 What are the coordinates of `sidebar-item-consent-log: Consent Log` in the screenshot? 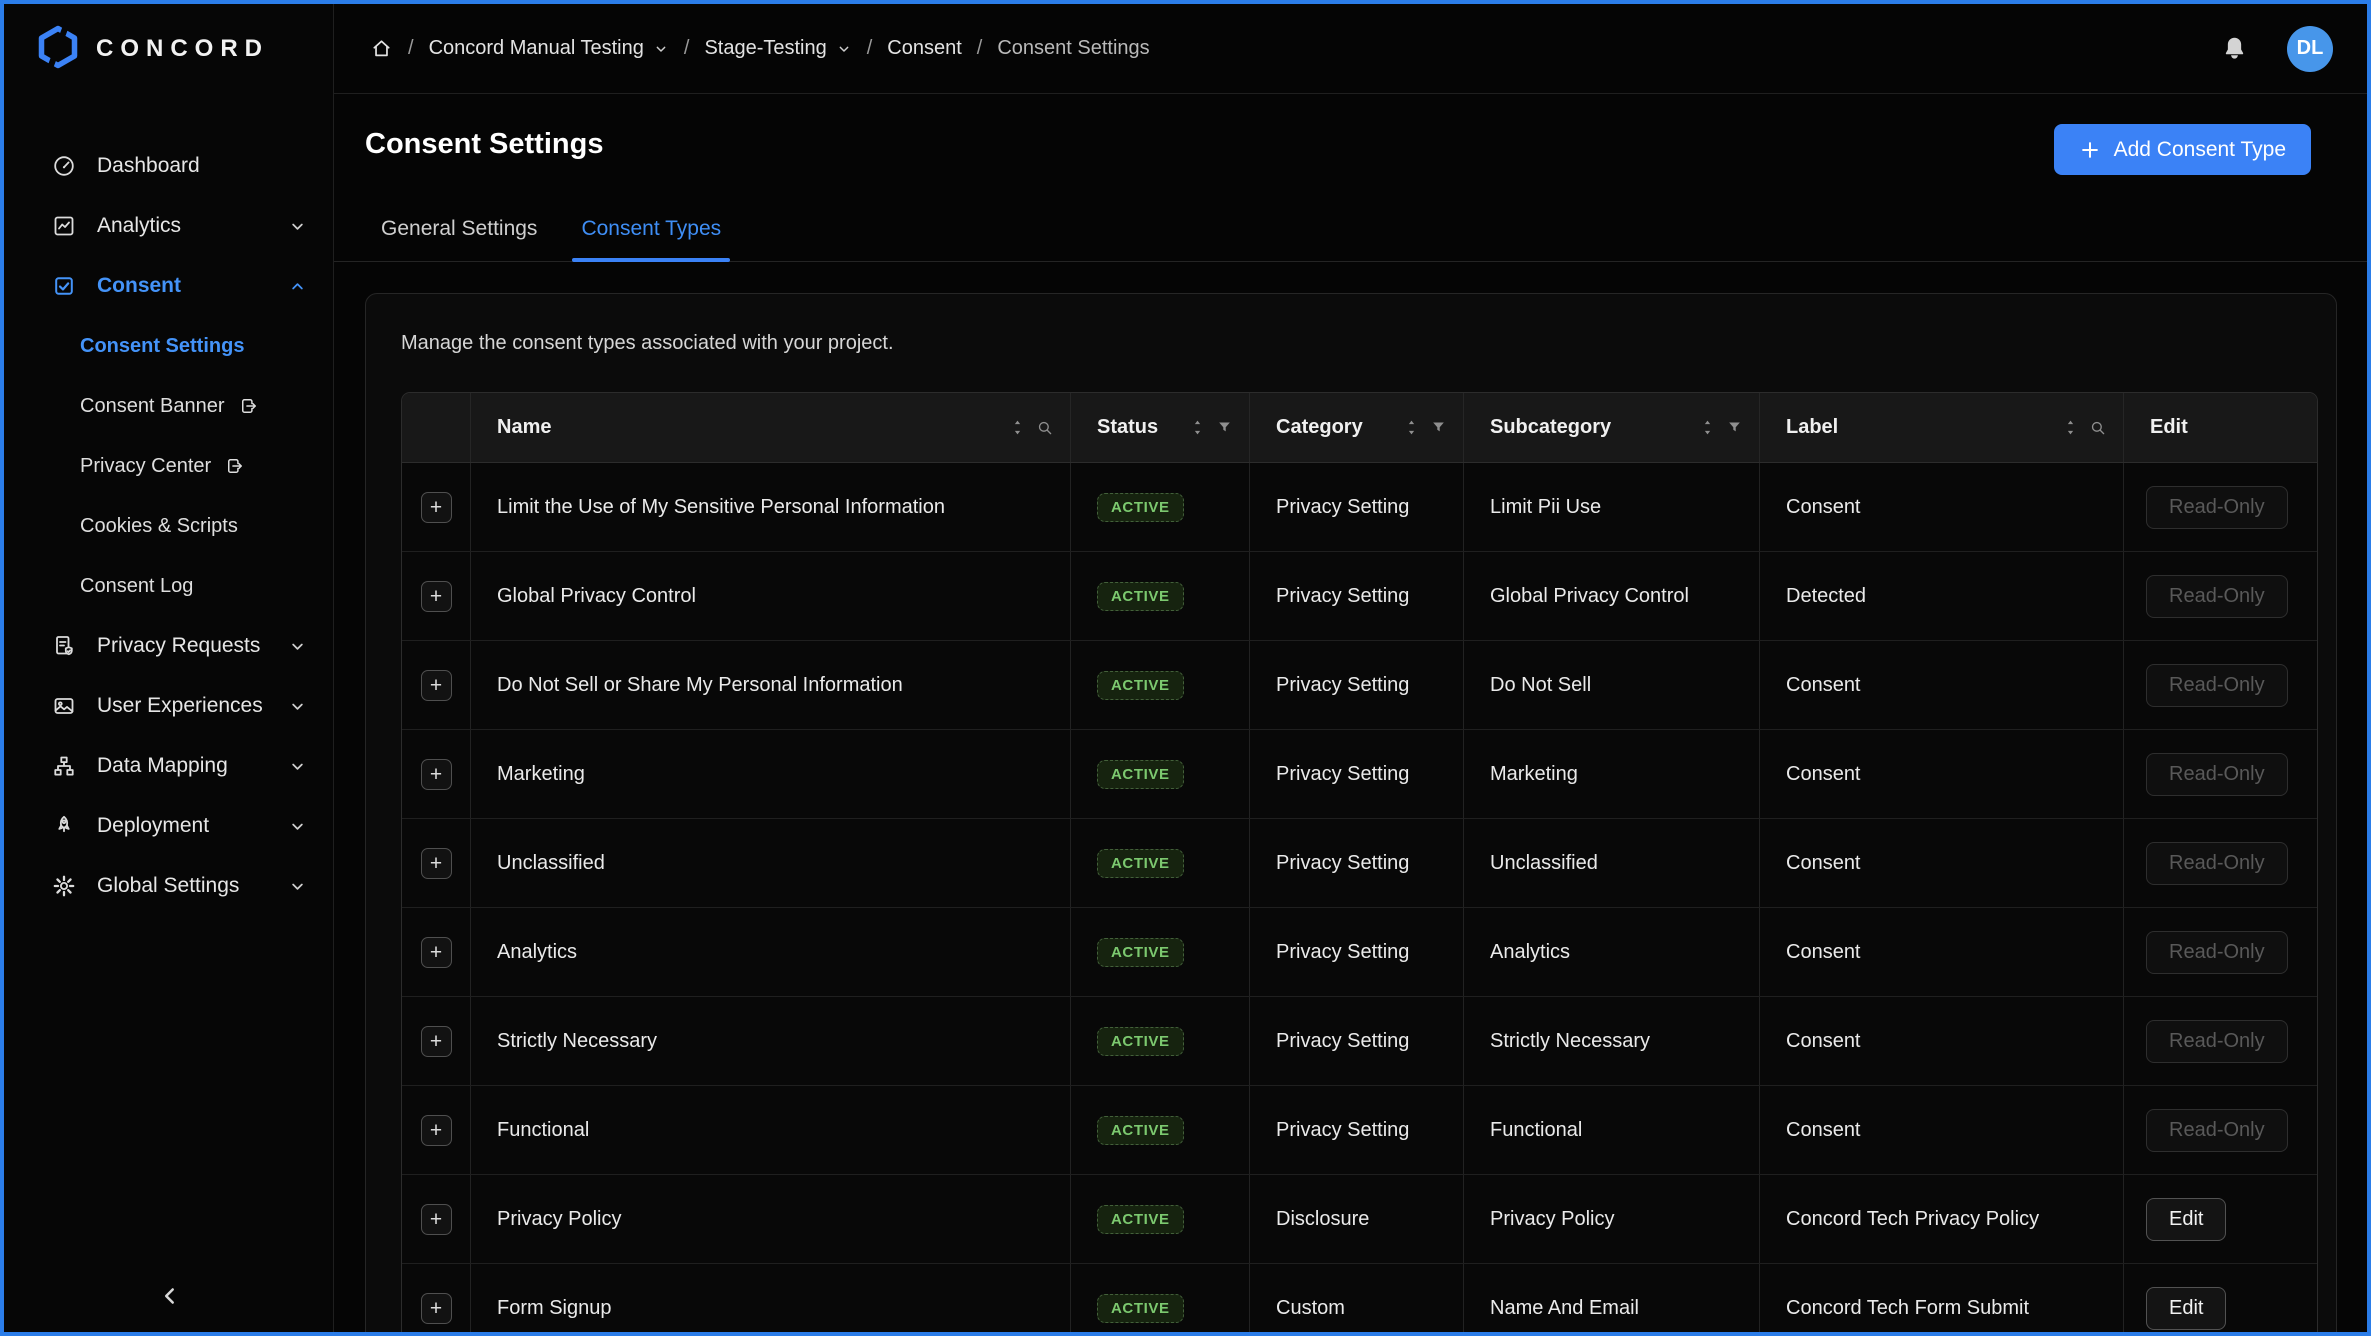 It's located at (168, 586).